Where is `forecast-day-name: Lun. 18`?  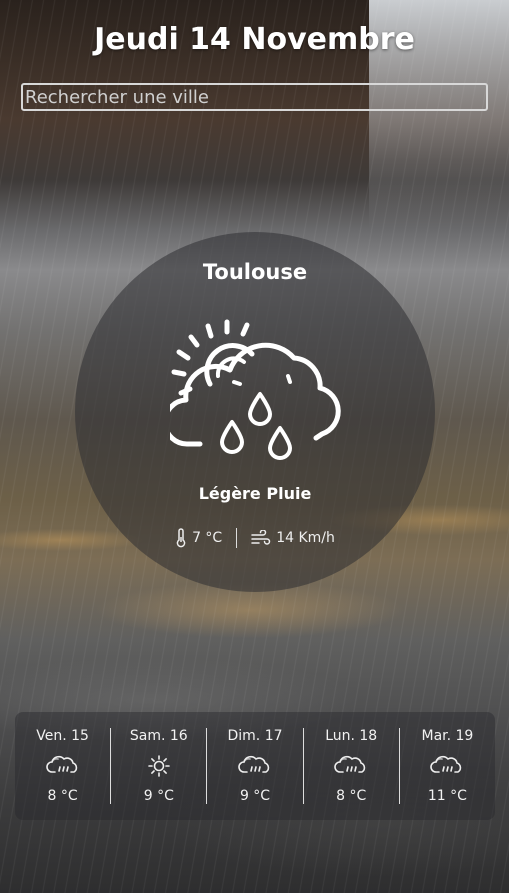 forecast-day-name: Lun. 18 is located at coordinates (351, 736).